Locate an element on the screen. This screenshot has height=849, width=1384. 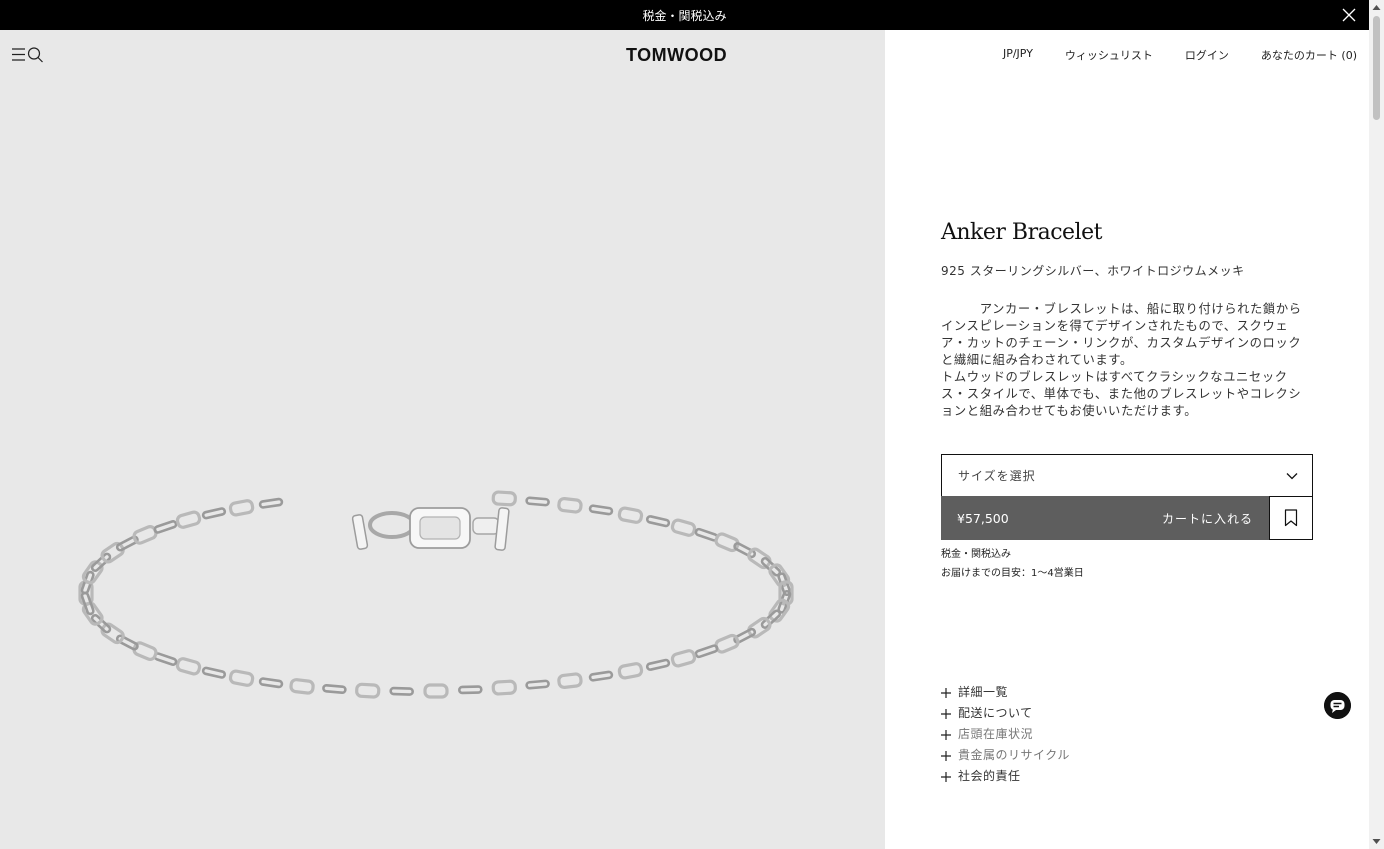
site-header: TOMWOOD JP/JPY ウィッシュリスト ログイン あなたのカート (0) is located at coordinates (684, 54).